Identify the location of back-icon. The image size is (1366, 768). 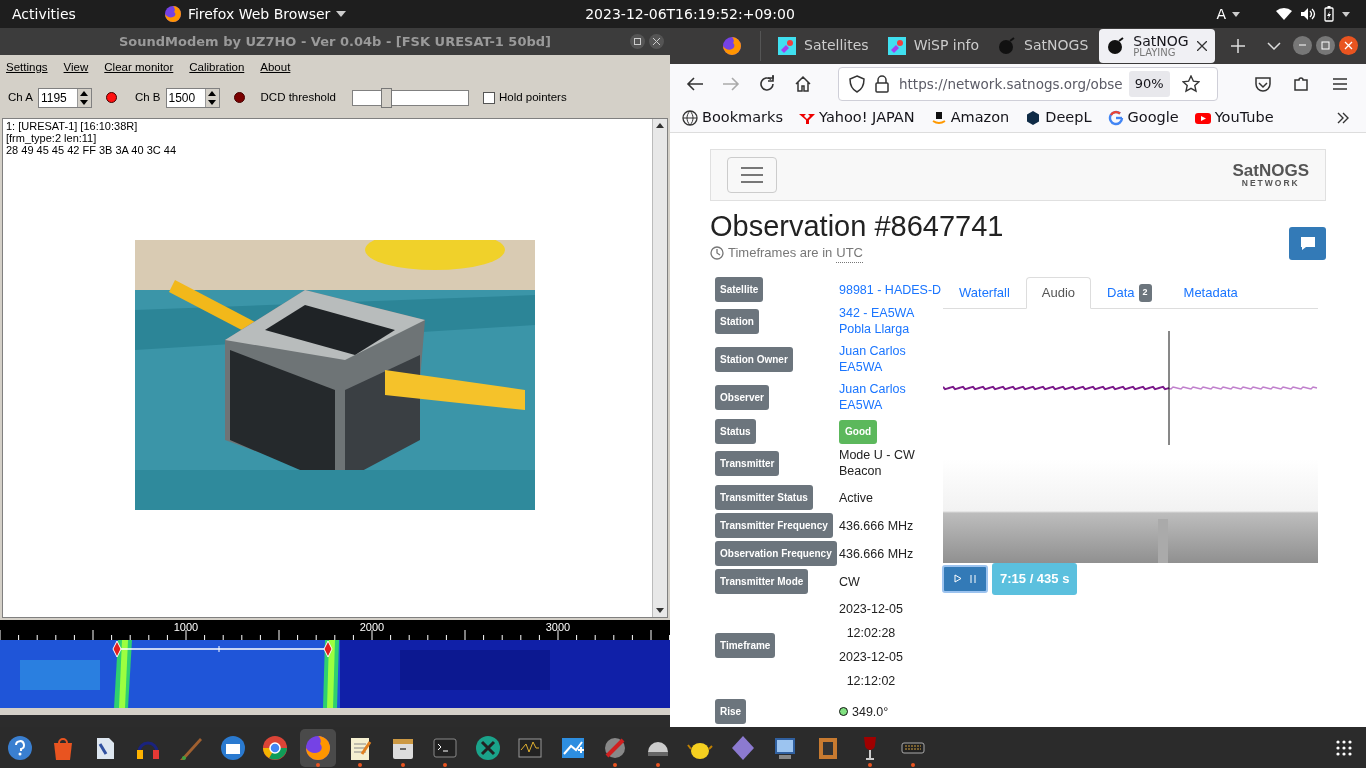
(695, 83).